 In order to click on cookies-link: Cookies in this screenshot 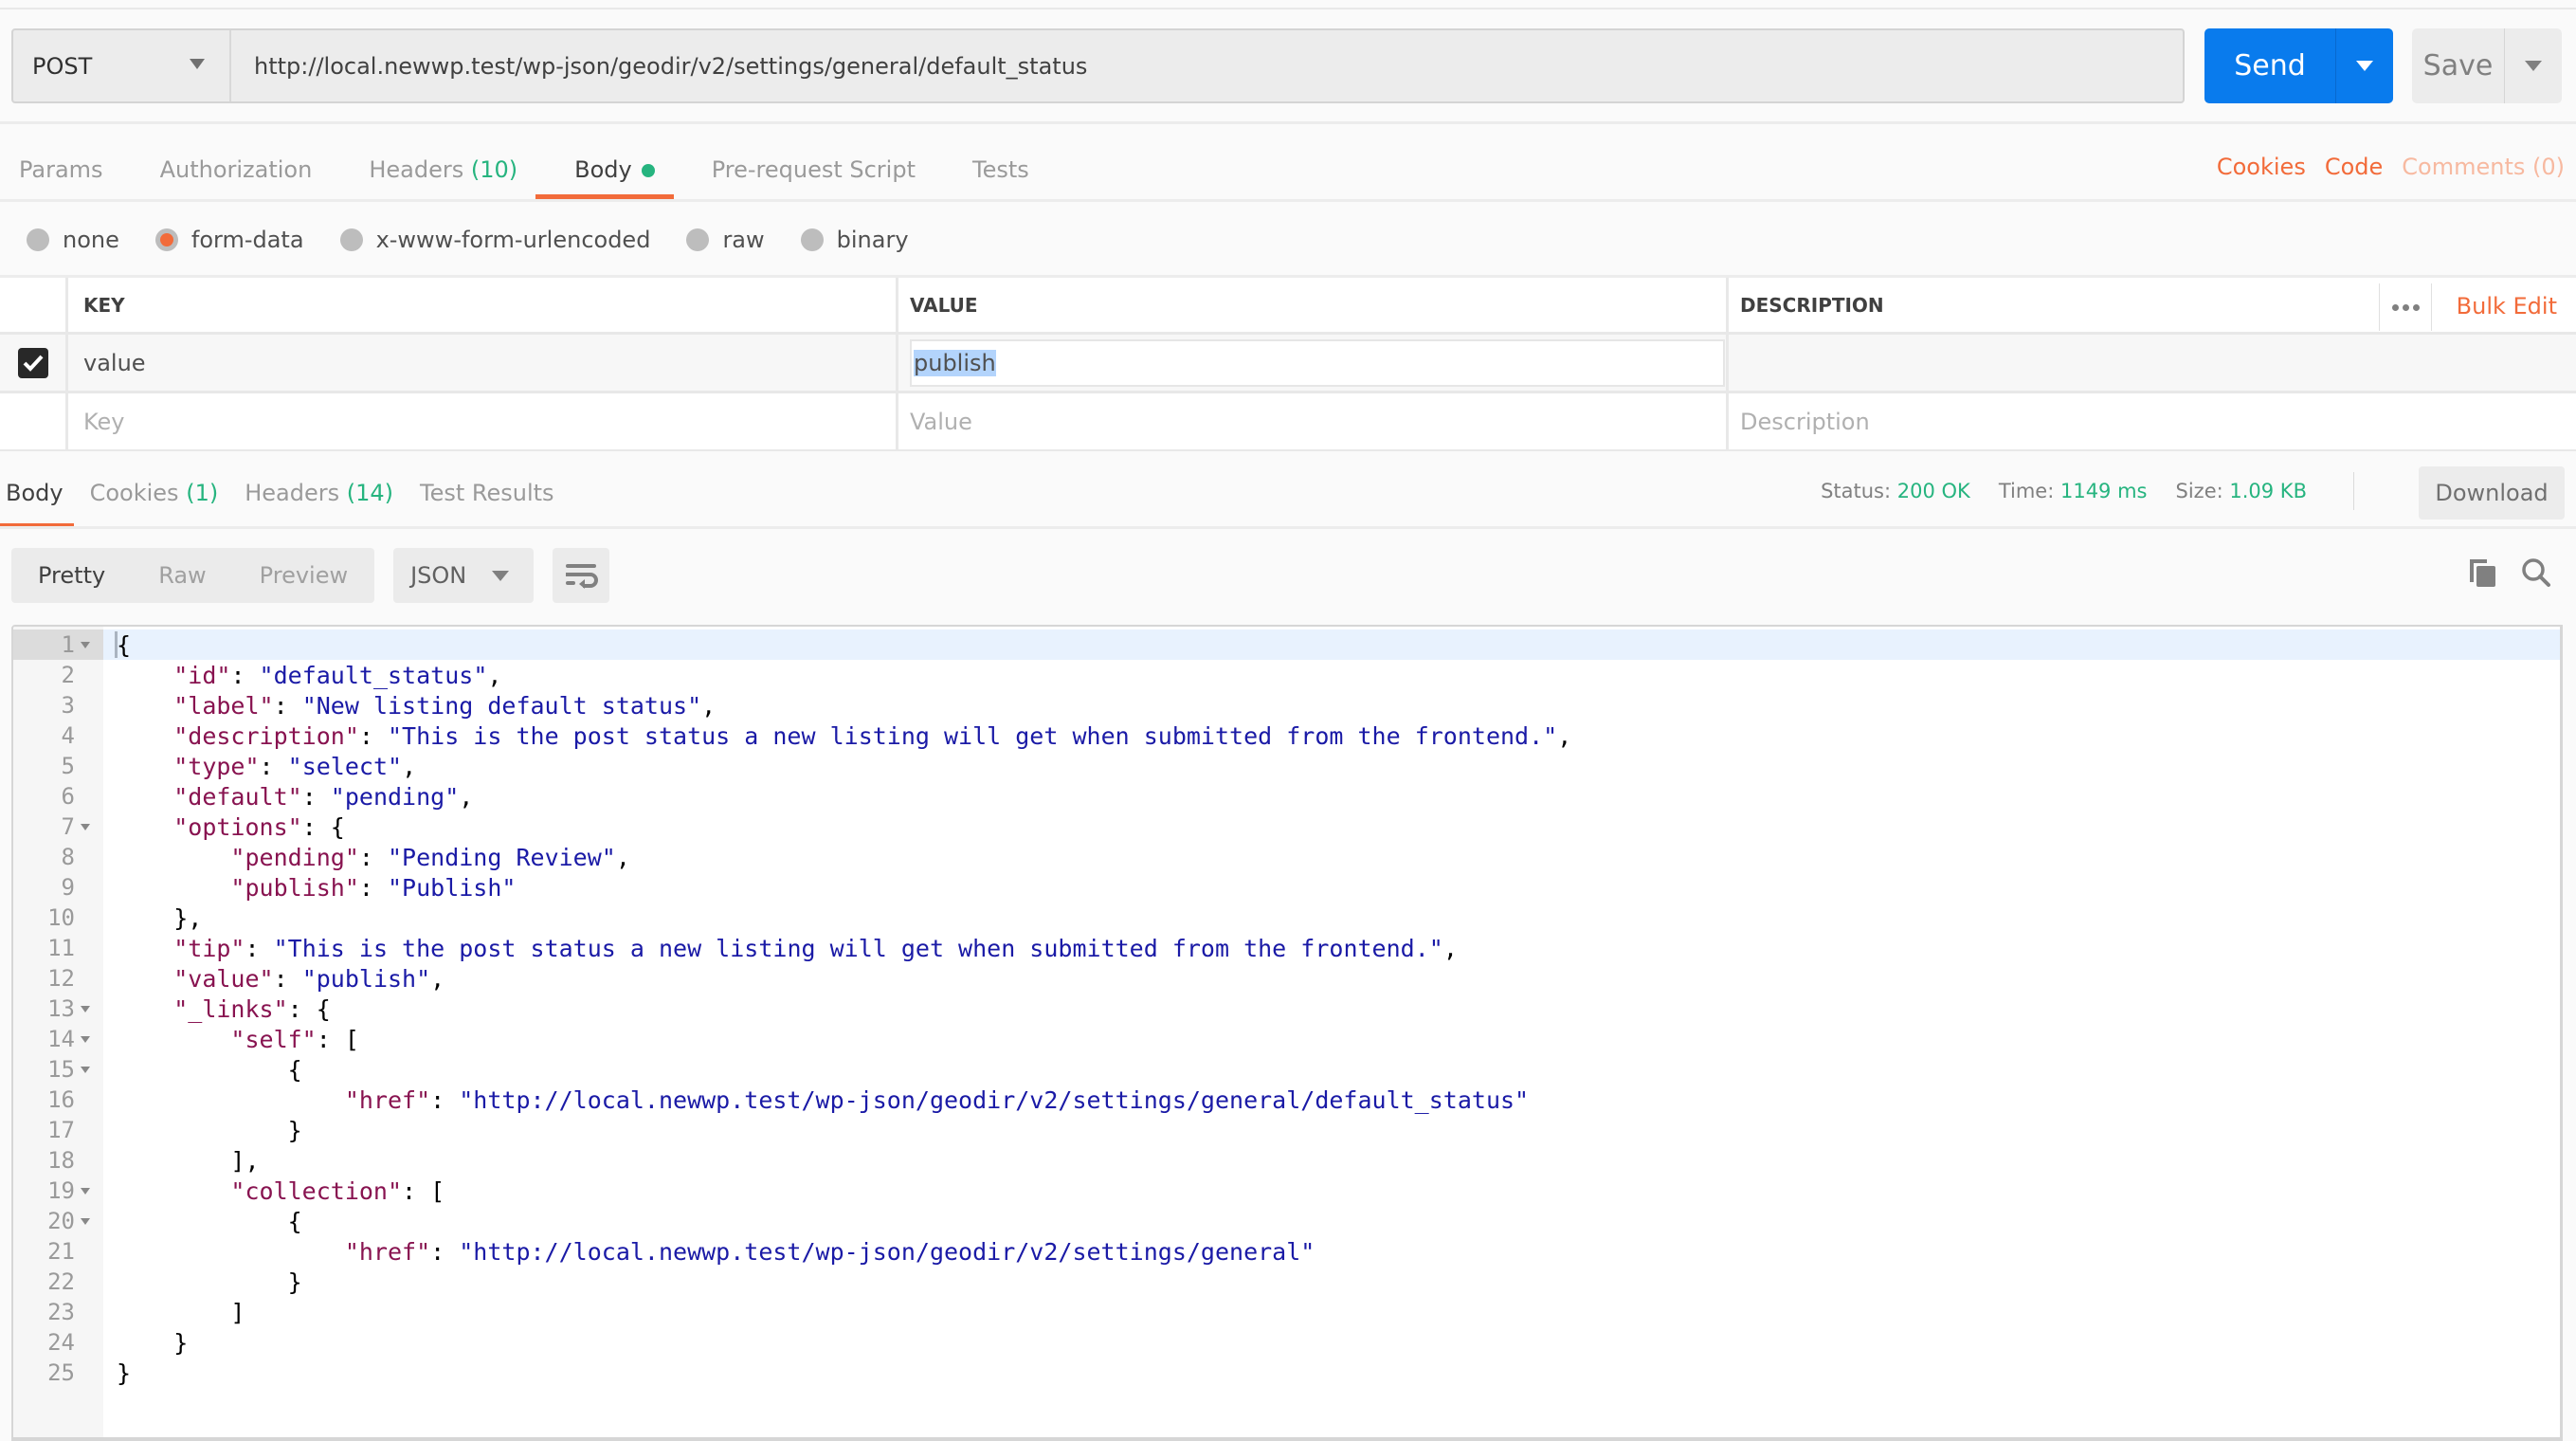, I will do `click(2261, 167)`.